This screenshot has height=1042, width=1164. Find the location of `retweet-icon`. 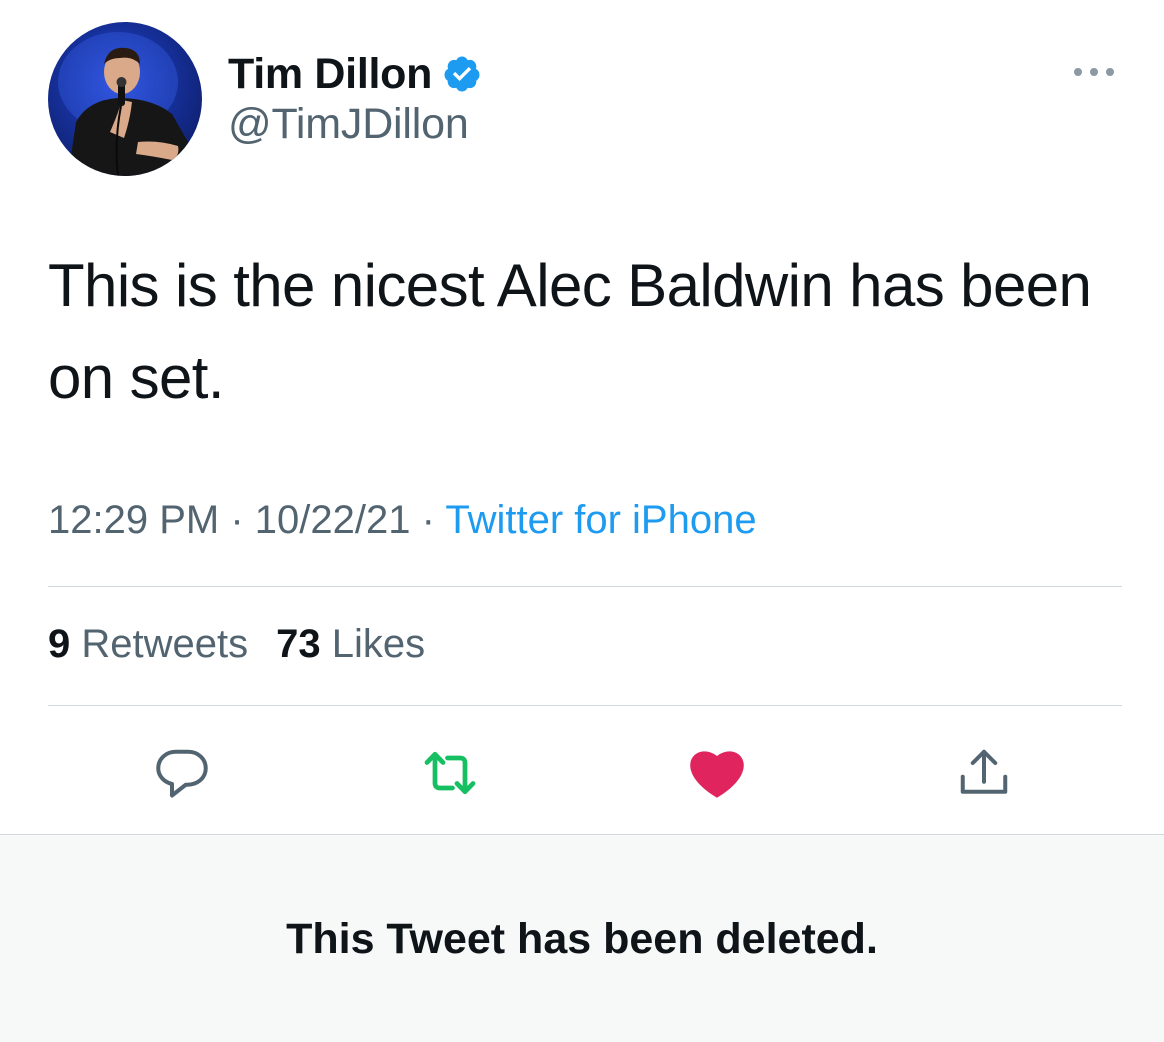

retweet-icon is located at coordinates (450, 773).